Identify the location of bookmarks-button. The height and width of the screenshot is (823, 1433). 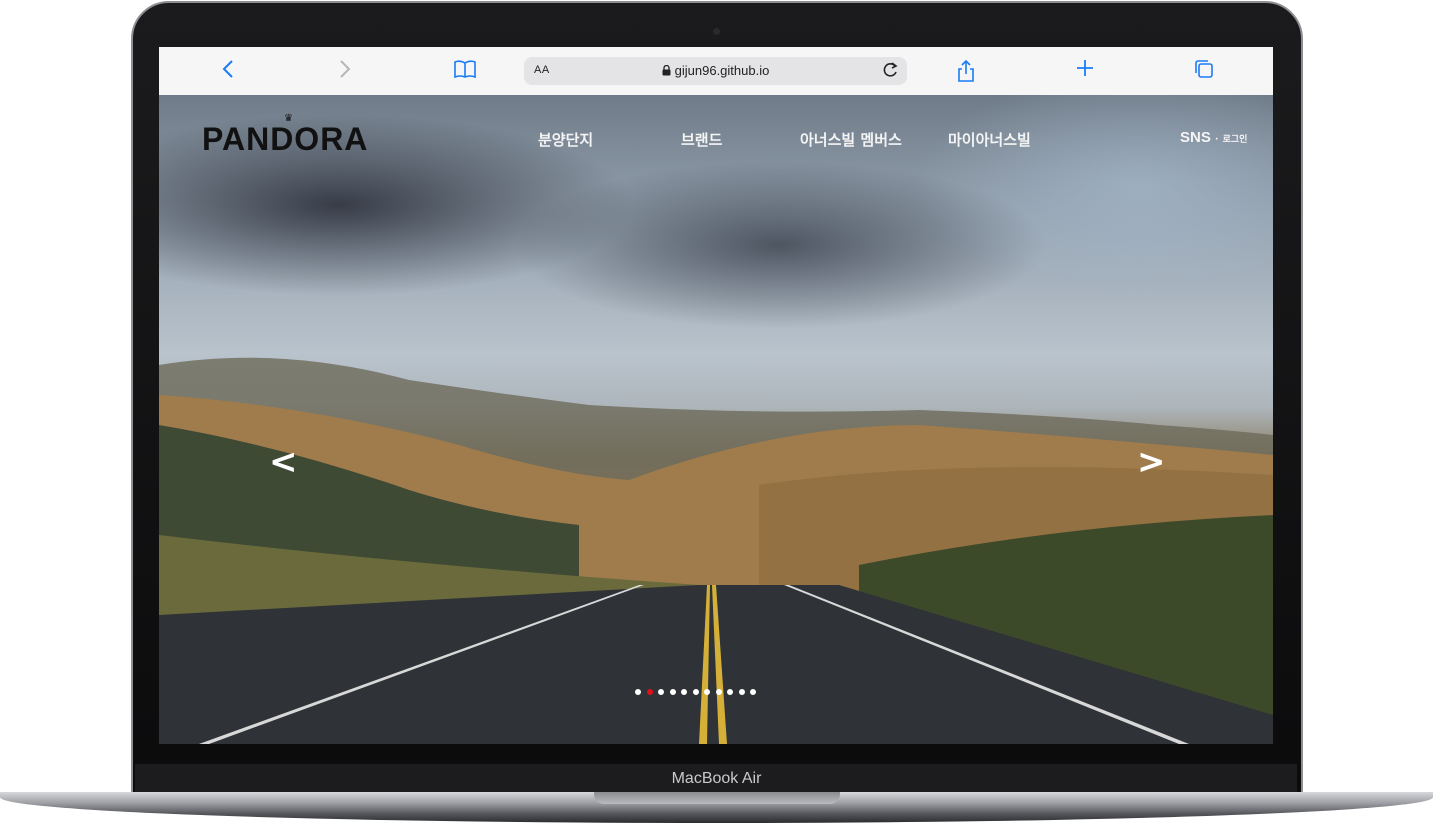
(465, 71).